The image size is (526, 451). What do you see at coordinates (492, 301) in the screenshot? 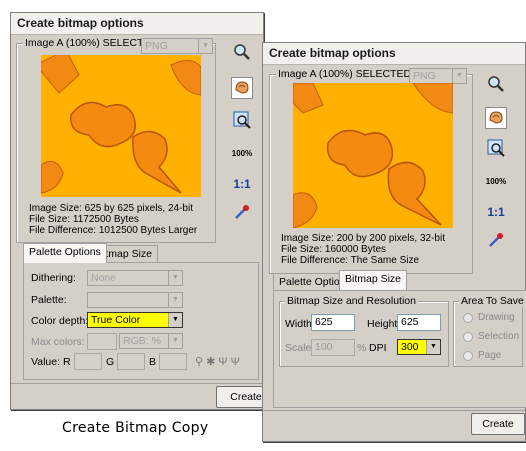
I see `area-to-save-label: Area To Save` at bounding box center [492, 301].